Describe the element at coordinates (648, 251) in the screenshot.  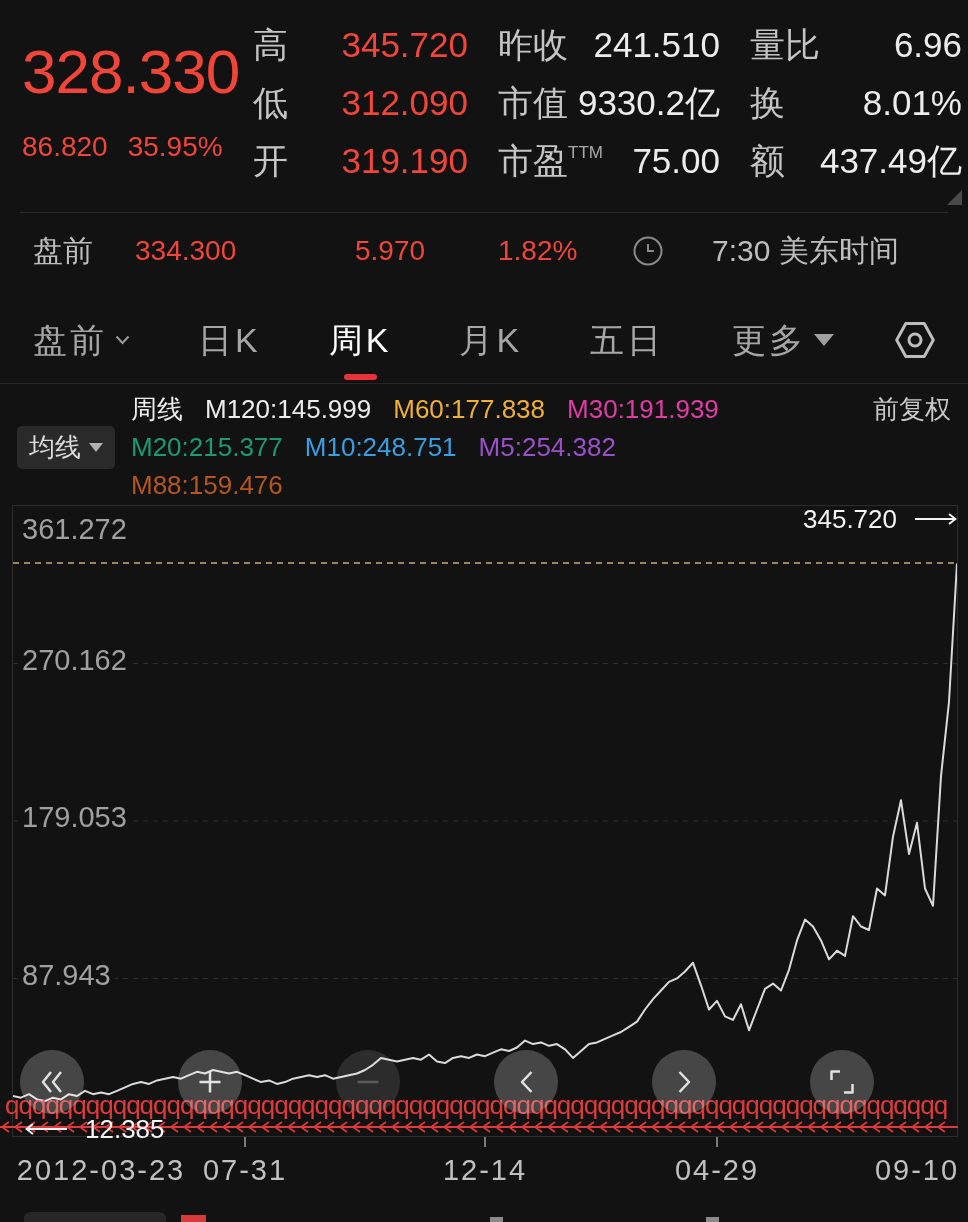
I see `clock-icon` at that location.